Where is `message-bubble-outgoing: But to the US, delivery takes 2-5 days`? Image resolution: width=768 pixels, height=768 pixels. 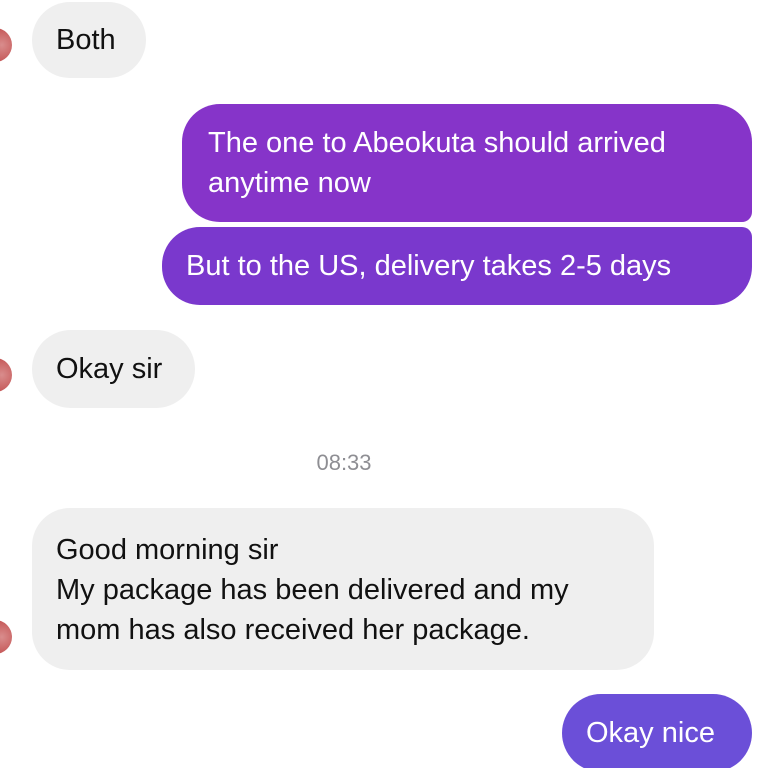 message-bubble-outgoing: But to the US, delivery takes 2-5 days is located at coordinates (457, 266).